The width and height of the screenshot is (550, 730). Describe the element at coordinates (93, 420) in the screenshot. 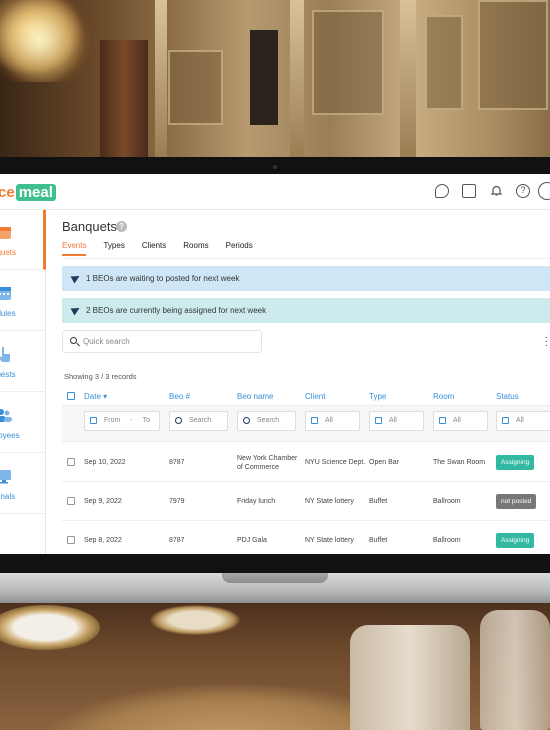

I see `calendar-icon` at that location.